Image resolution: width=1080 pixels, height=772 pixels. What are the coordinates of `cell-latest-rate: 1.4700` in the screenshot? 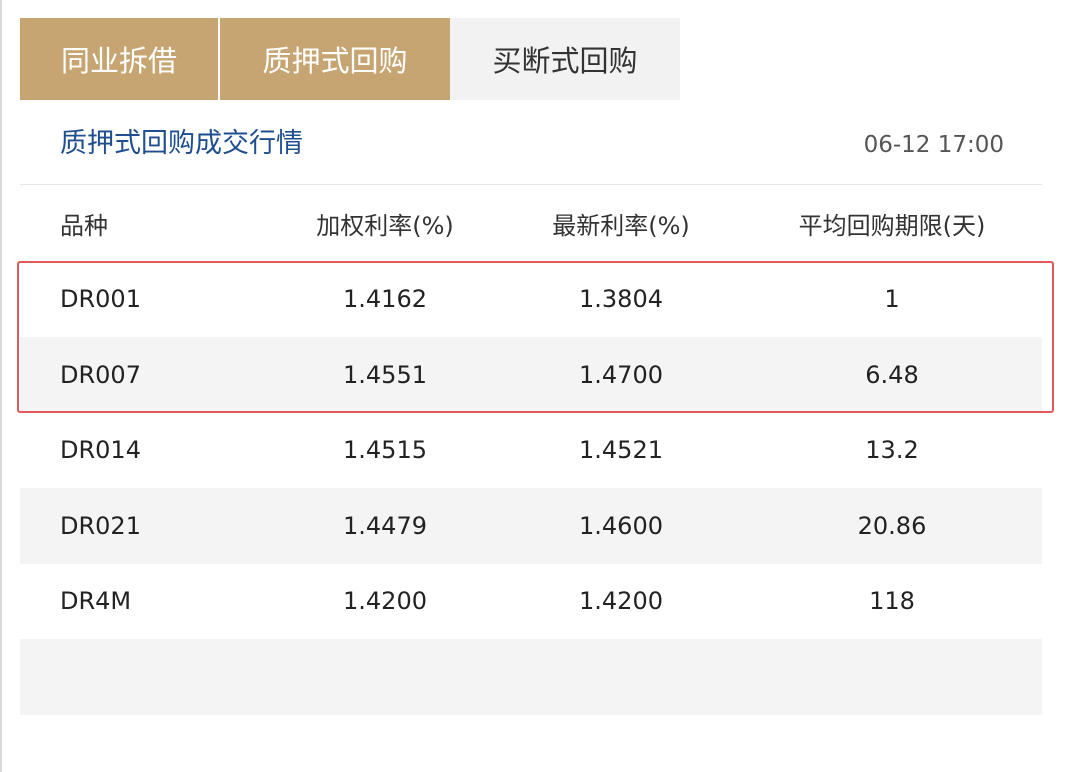 It's located at (621, 374).